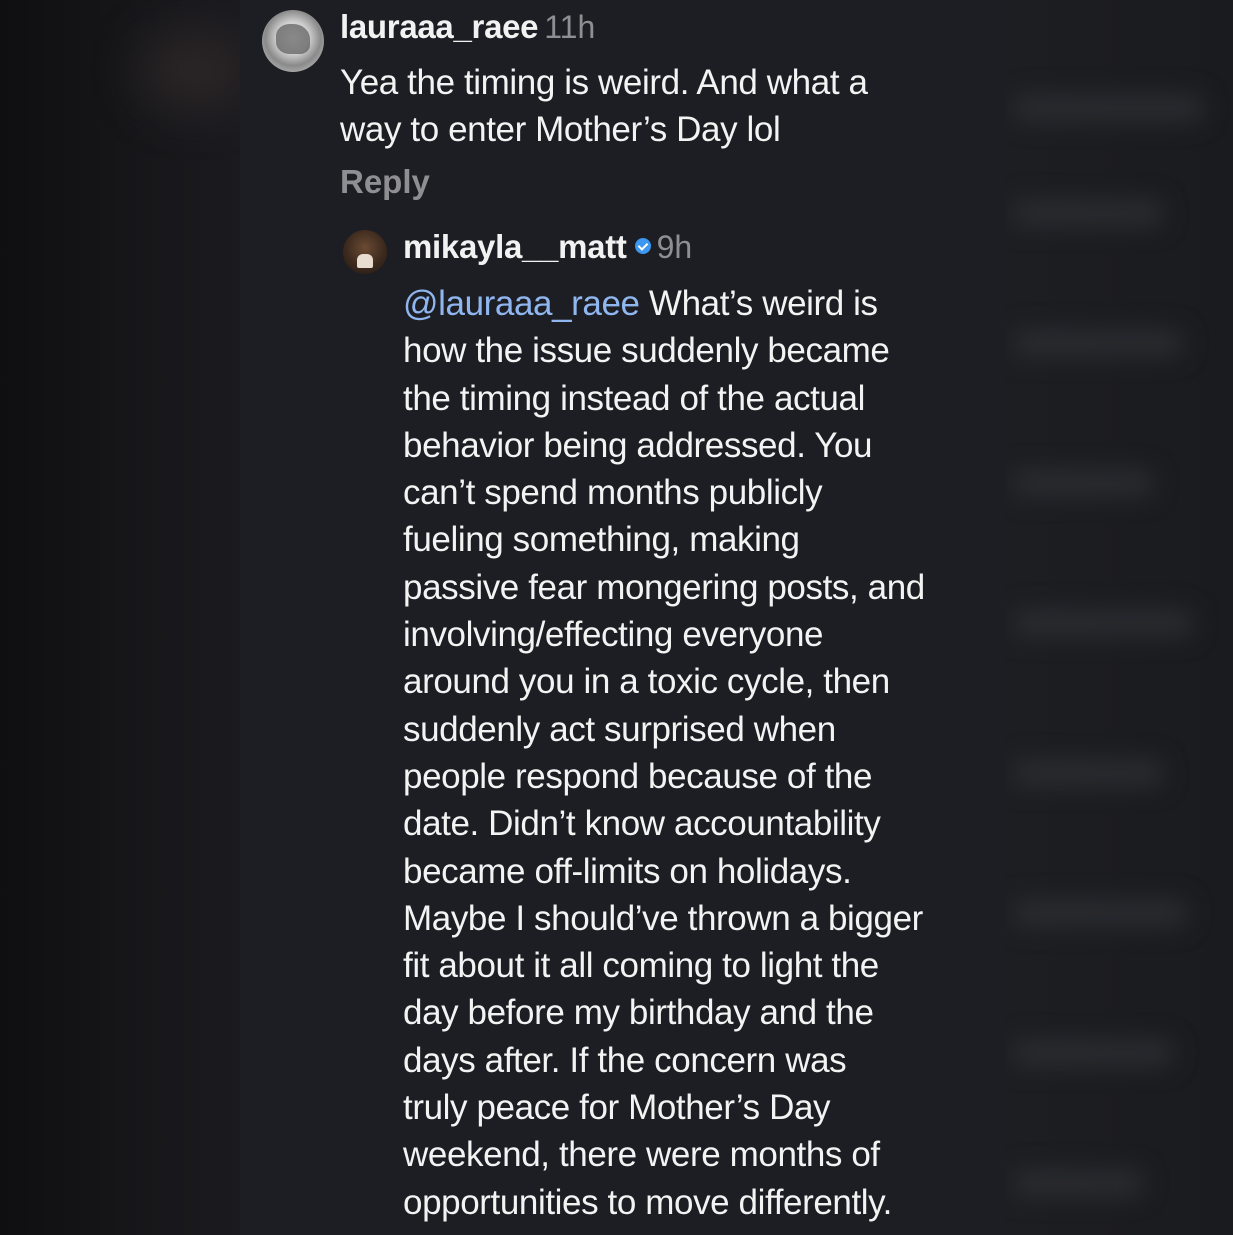 The height and width of the screenshot is (1235, 1233). I want to click on comment-line: people respond because of the, so click(638, 776).